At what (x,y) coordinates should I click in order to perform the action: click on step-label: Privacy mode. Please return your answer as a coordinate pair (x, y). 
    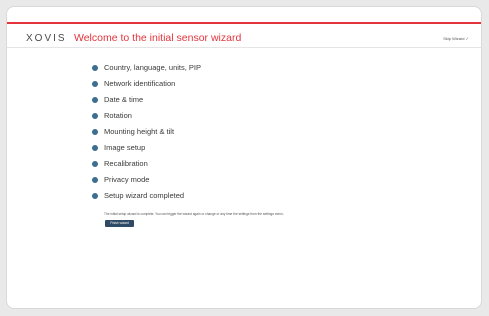
    Looking at the image, I should click on (127, 179).